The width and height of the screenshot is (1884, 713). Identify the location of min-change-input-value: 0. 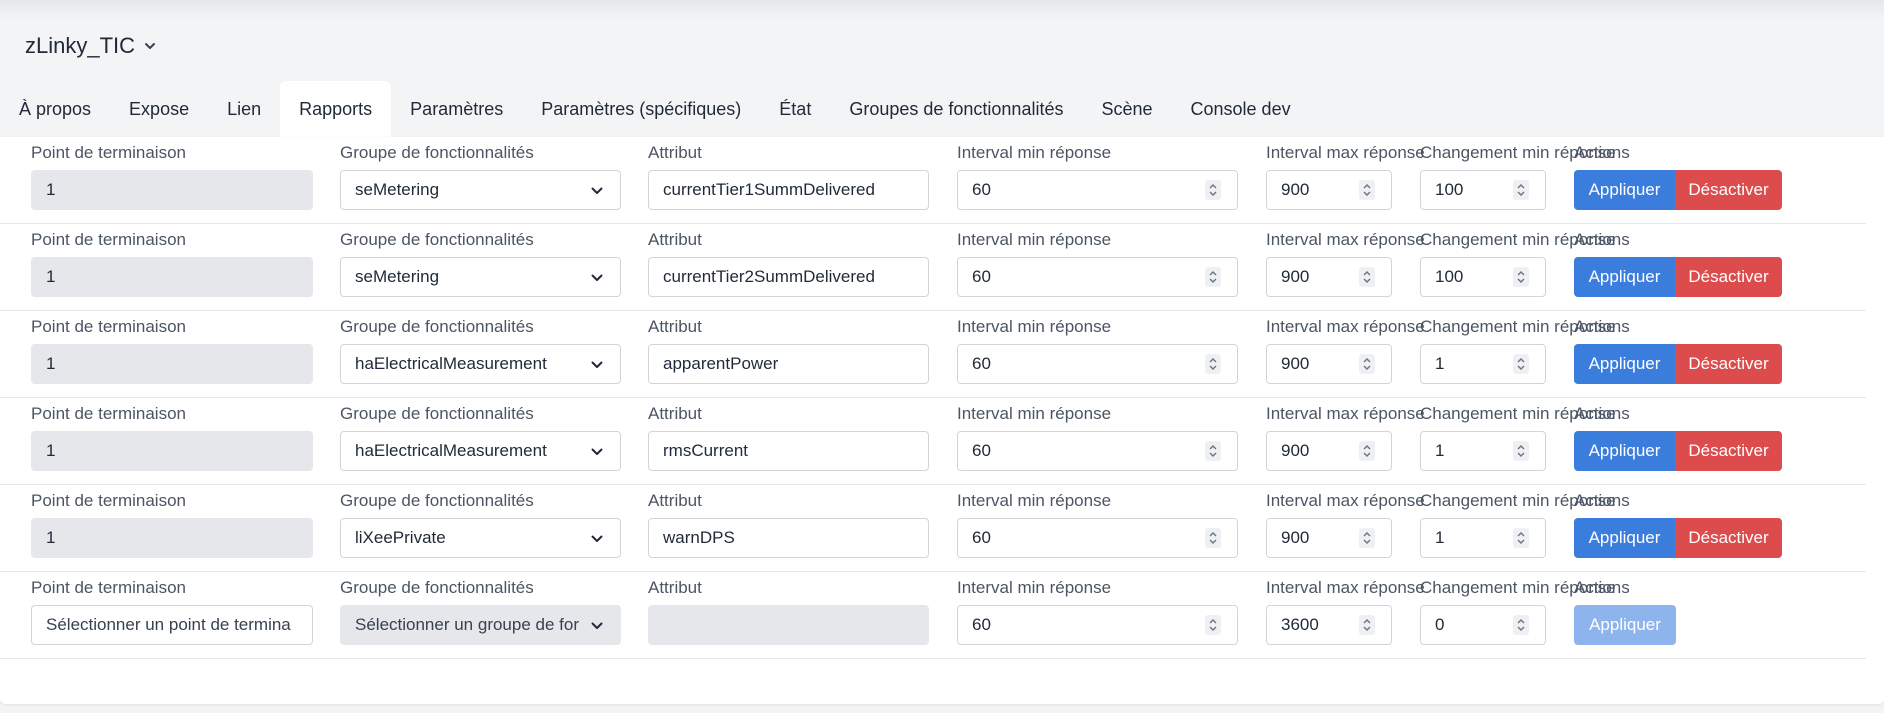
(1440, 624).